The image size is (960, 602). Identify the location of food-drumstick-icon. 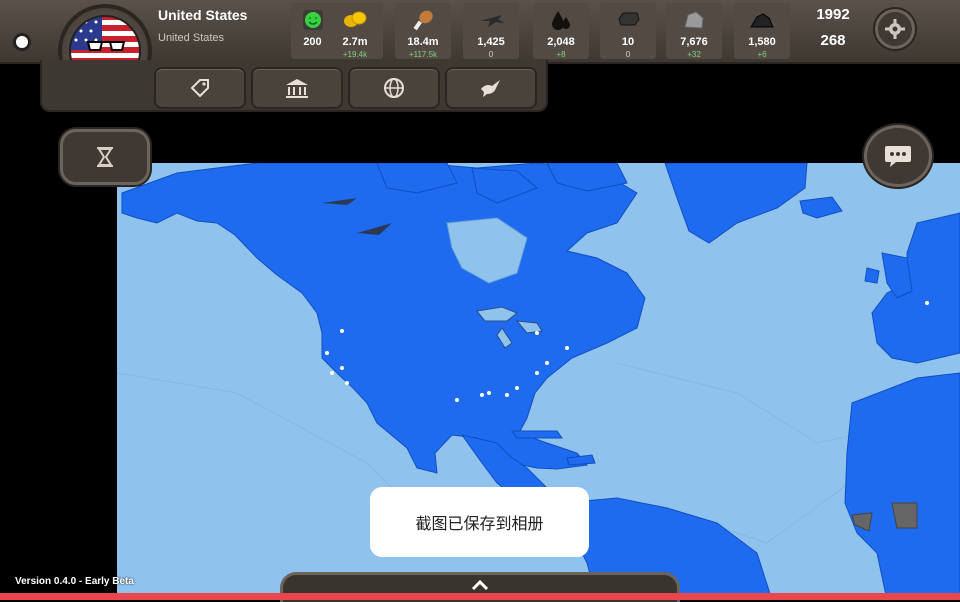
(423, 20).